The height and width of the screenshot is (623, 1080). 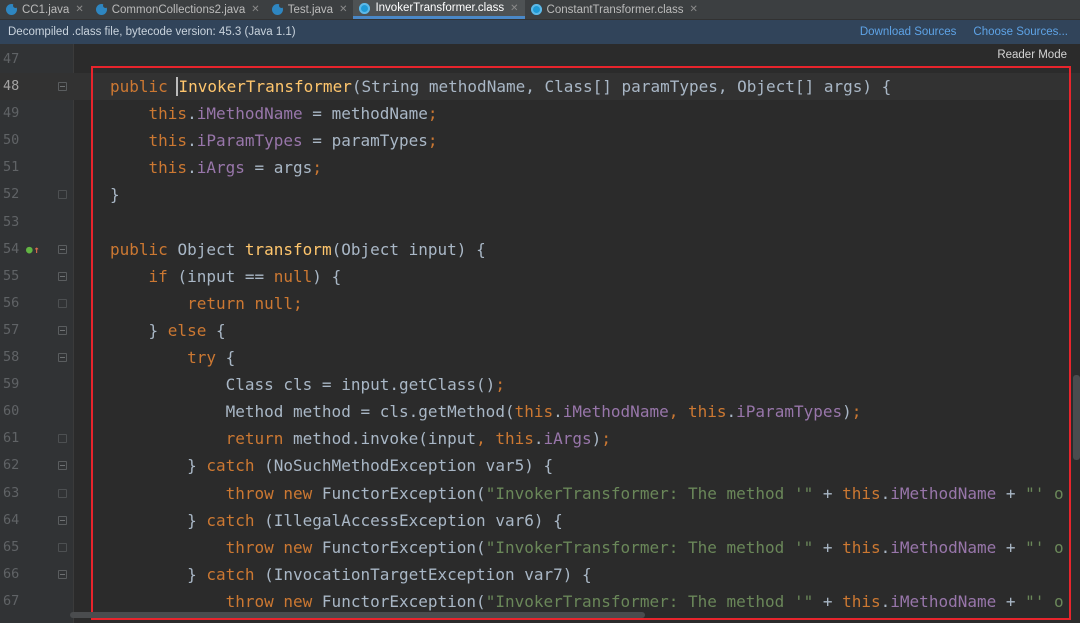 I want to click on code-token: = paramTypes, so click(x=365, y=141).